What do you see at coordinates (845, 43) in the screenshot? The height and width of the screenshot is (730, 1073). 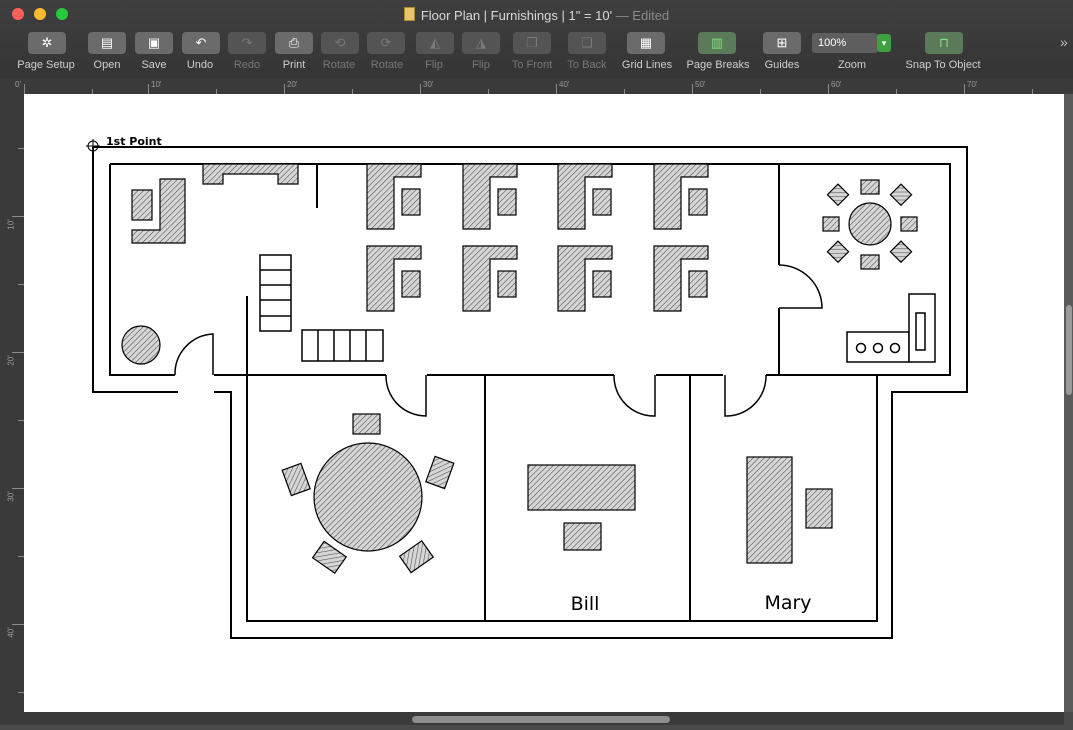 I see `zoom-select: 100%` at bounding box center [845, 43].